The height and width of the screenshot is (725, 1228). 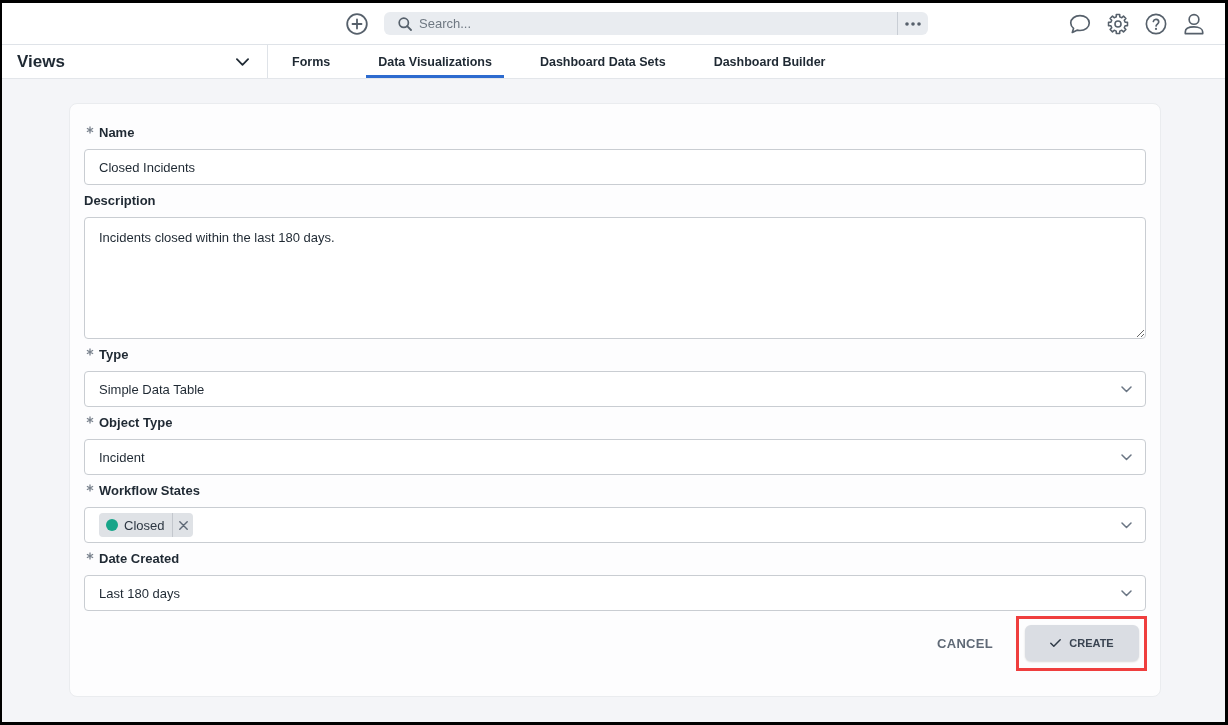 I want to click on tab: Data Visualizations, so click(x=435, y=61).